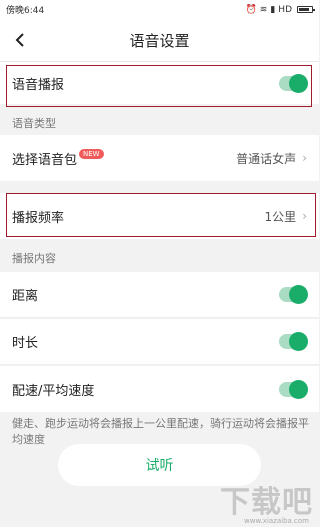 The height and width of the screenshot is (527, 320). I want to click on broadcast-content-section-label: 播报内容, so click(34, 258).